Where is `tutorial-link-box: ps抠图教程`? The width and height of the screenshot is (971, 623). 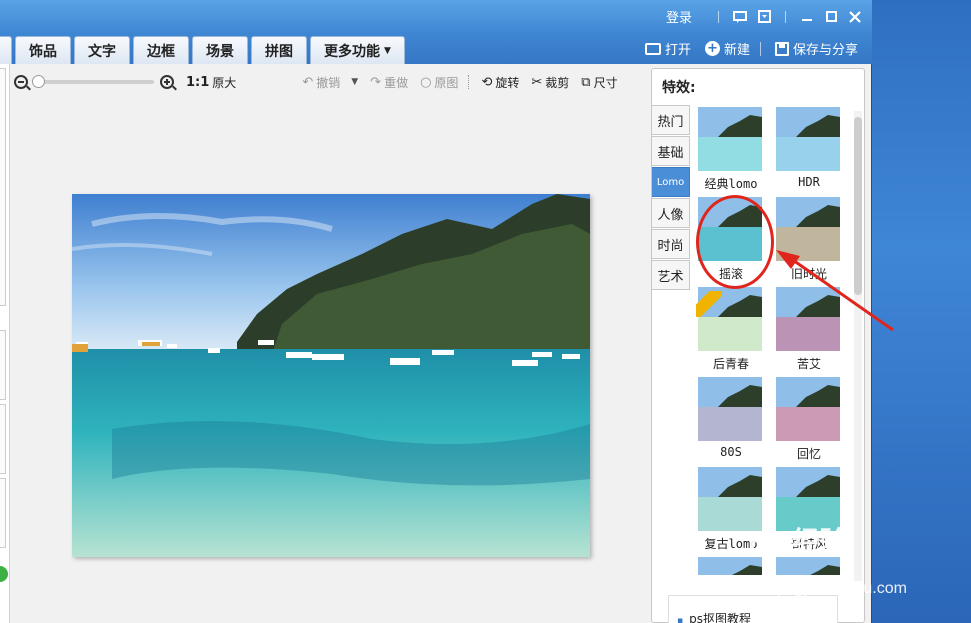
tutorial-link-box: ps抠图教程 is located at coordinates (753, 609).